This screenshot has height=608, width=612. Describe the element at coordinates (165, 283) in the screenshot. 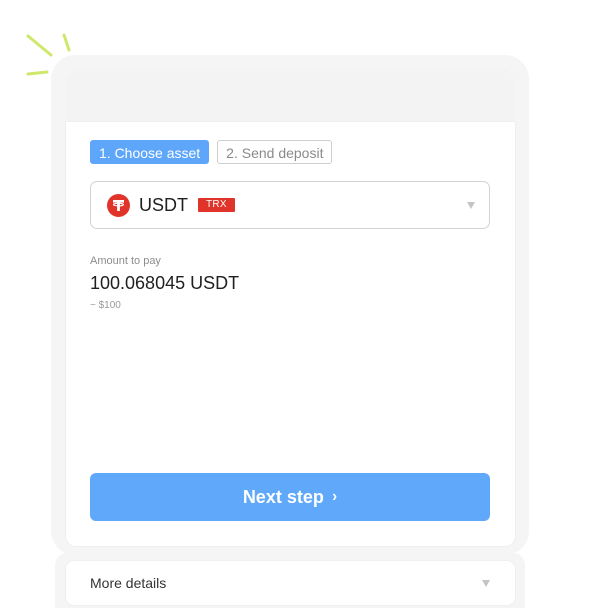

I see `amount-value: 100.068045 USDT` at that location.